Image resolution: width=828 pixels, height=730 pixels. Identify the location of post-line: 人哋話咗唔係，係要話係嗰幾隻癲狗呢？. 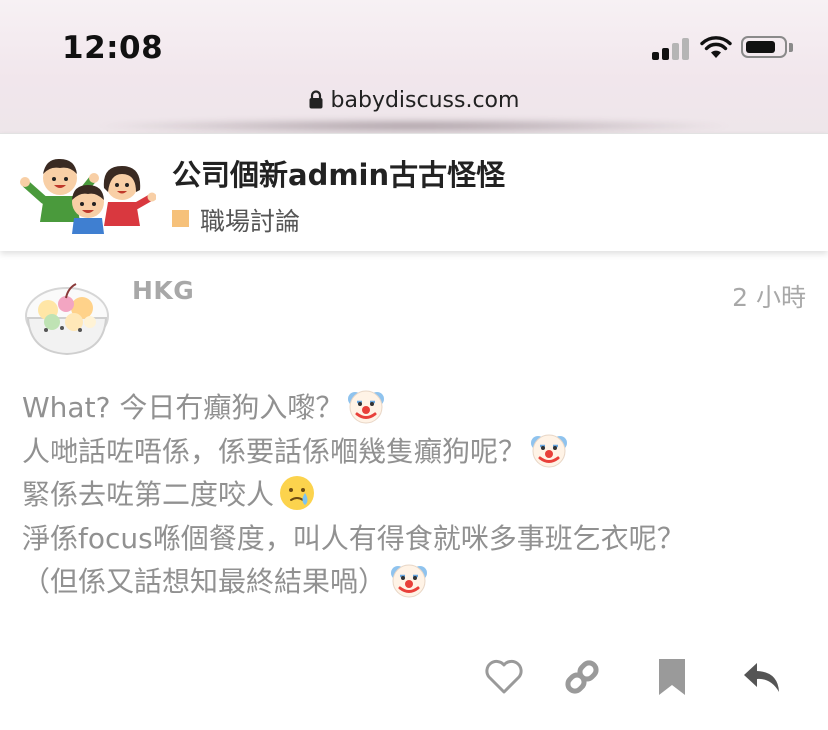
(422, 452).